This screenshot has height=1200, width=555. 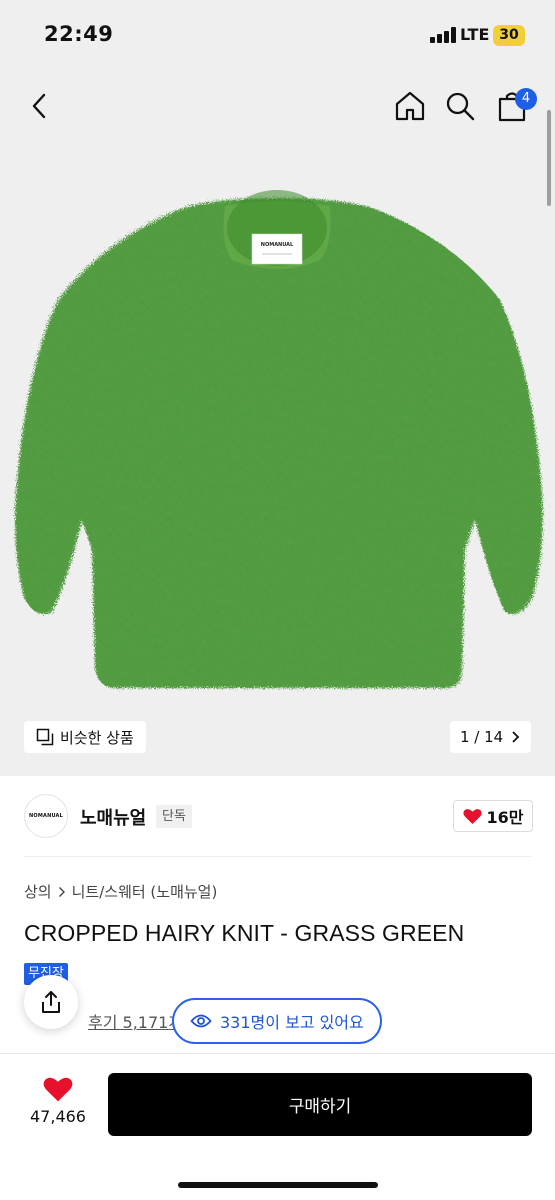 What do you see at coordinates (38, 891) in the screenshot?
I see `breadcrumb-category: 상의` at bounding box center [38, 891].